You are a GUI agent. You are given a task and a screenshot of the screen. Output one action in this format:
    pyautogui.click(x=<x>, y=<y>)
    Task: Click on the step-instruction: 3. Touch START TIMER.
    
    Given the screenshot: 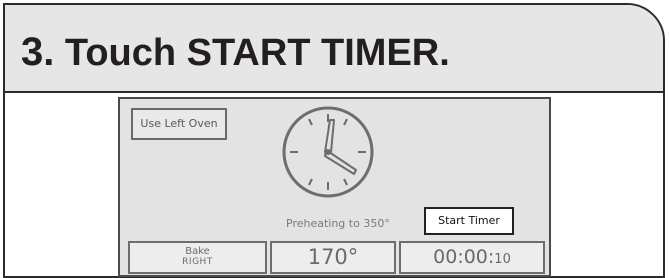 What is the action you would take?
    pyautogui.click(x=235, y=52)
    